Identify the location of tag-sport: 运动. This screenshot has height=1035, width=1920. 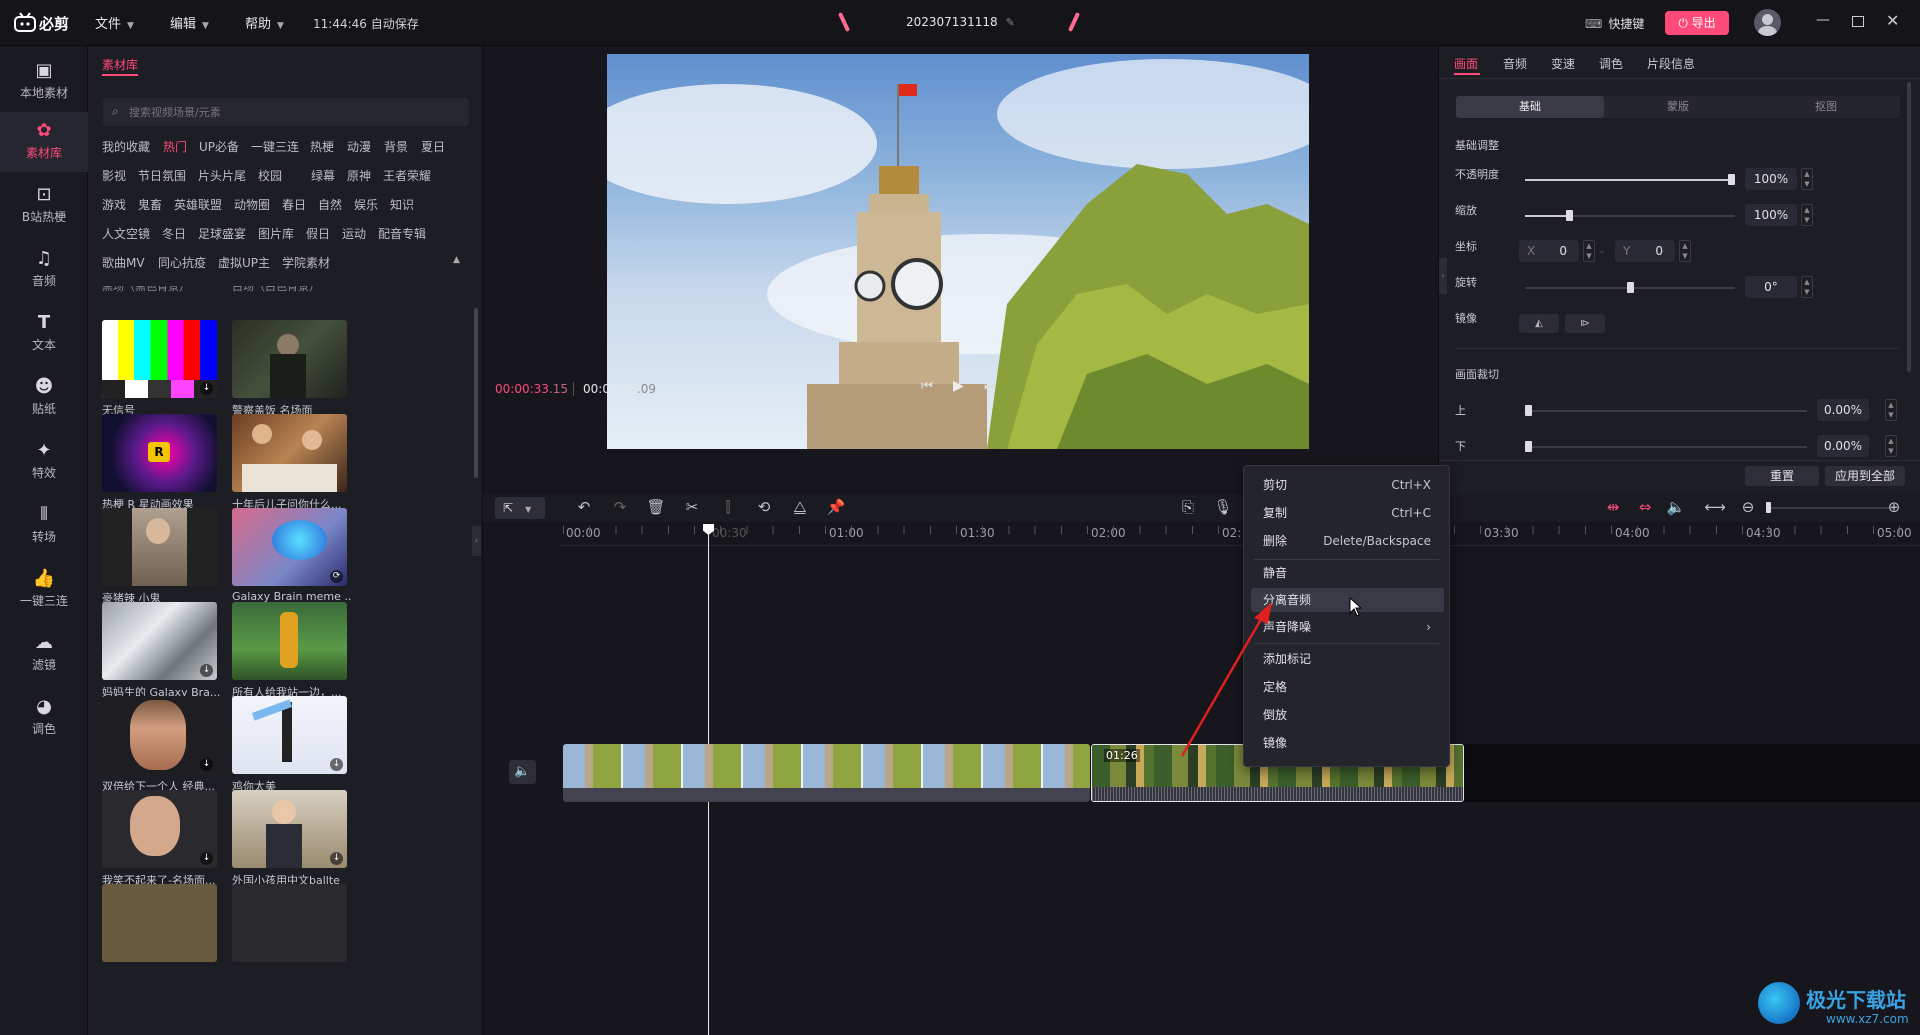
(354, 233).